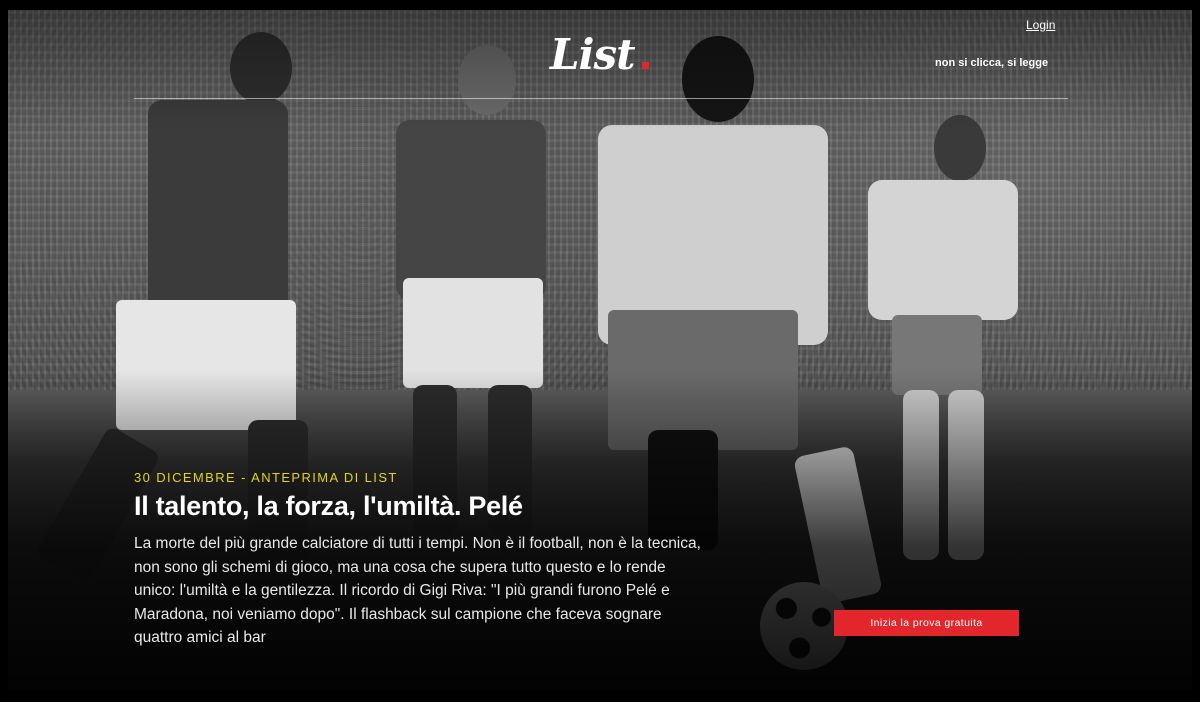 The width and height of the screenshot is (1200, 702). Describe the element at coordinates (266, 477) in the screenshot. I see `article-kicker: 30 DICEMBRE - ANTEPRIMA DI LIST` at that location.